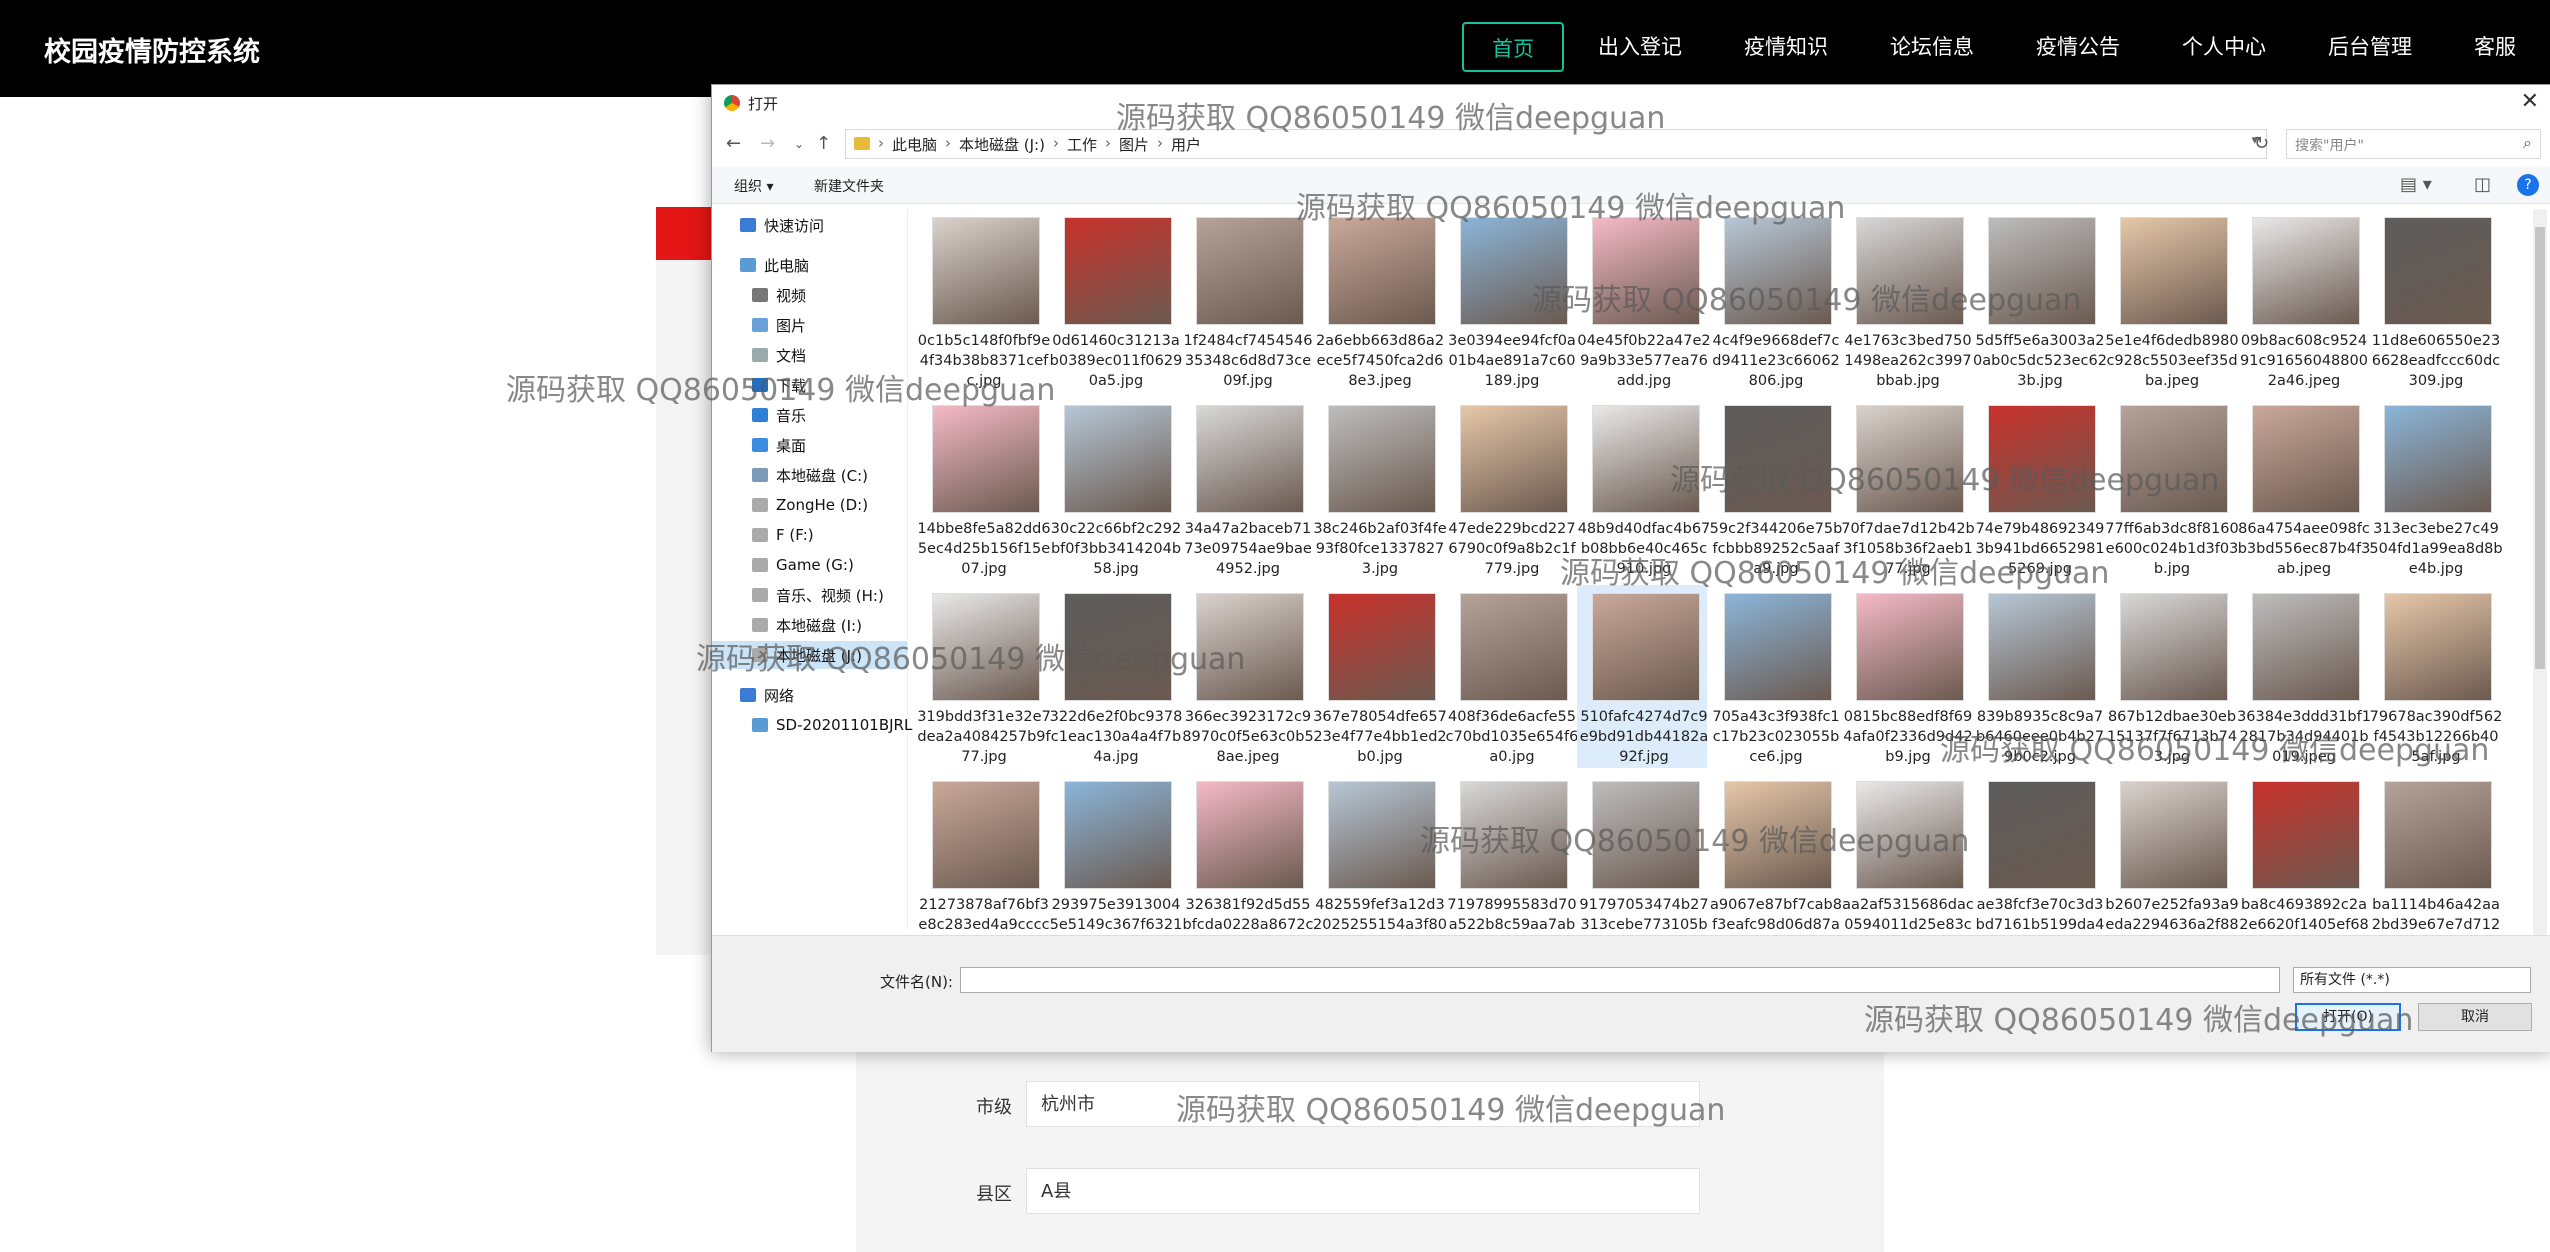 This screenshot has width=2550, height=1252. I want to click on search-input: 搜索"用户" ⌕, so click(2413, 144).